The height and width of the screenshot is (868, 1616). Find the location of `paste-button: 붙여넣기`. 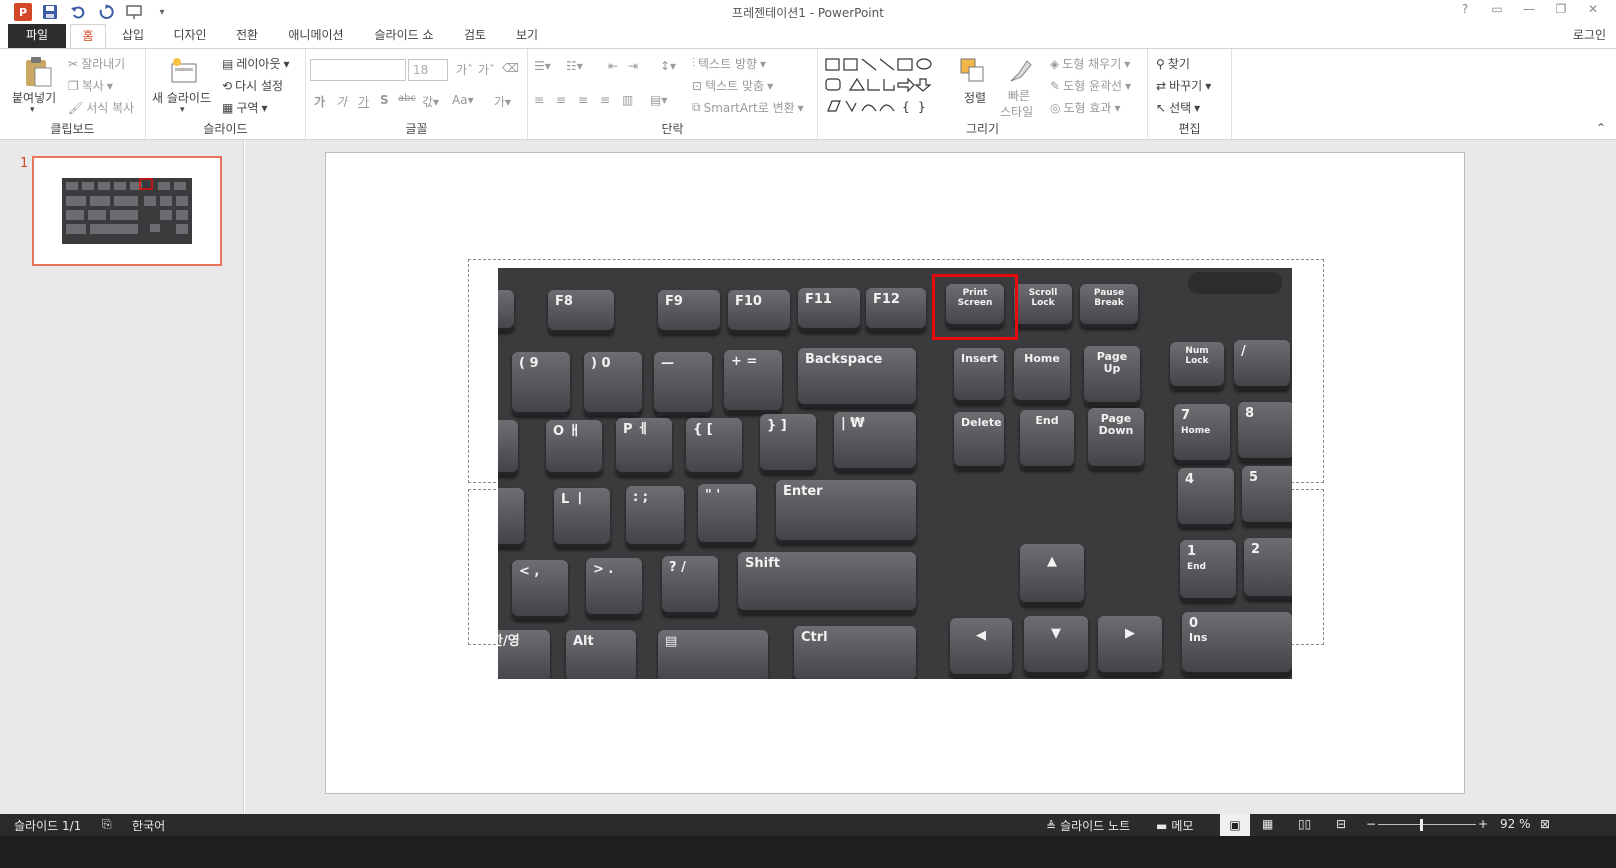

paste-button: 붙여넣기 is located at coordinates (34, 97).